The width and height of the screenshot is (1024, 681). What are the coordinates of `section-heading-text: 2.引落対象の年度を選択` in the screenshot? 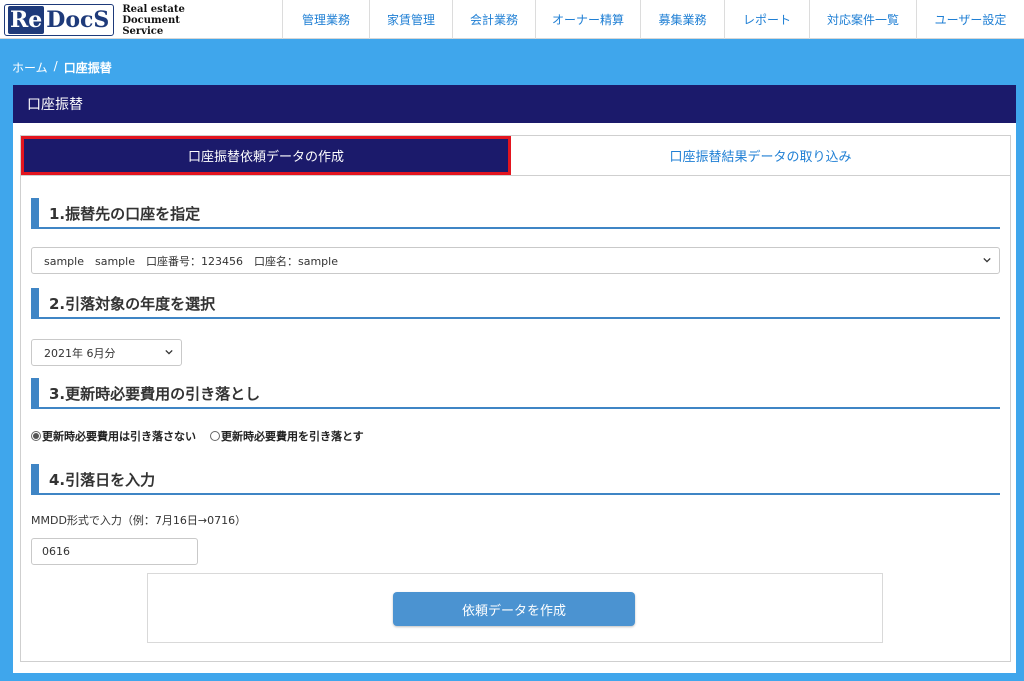 It's located at (132, 303).